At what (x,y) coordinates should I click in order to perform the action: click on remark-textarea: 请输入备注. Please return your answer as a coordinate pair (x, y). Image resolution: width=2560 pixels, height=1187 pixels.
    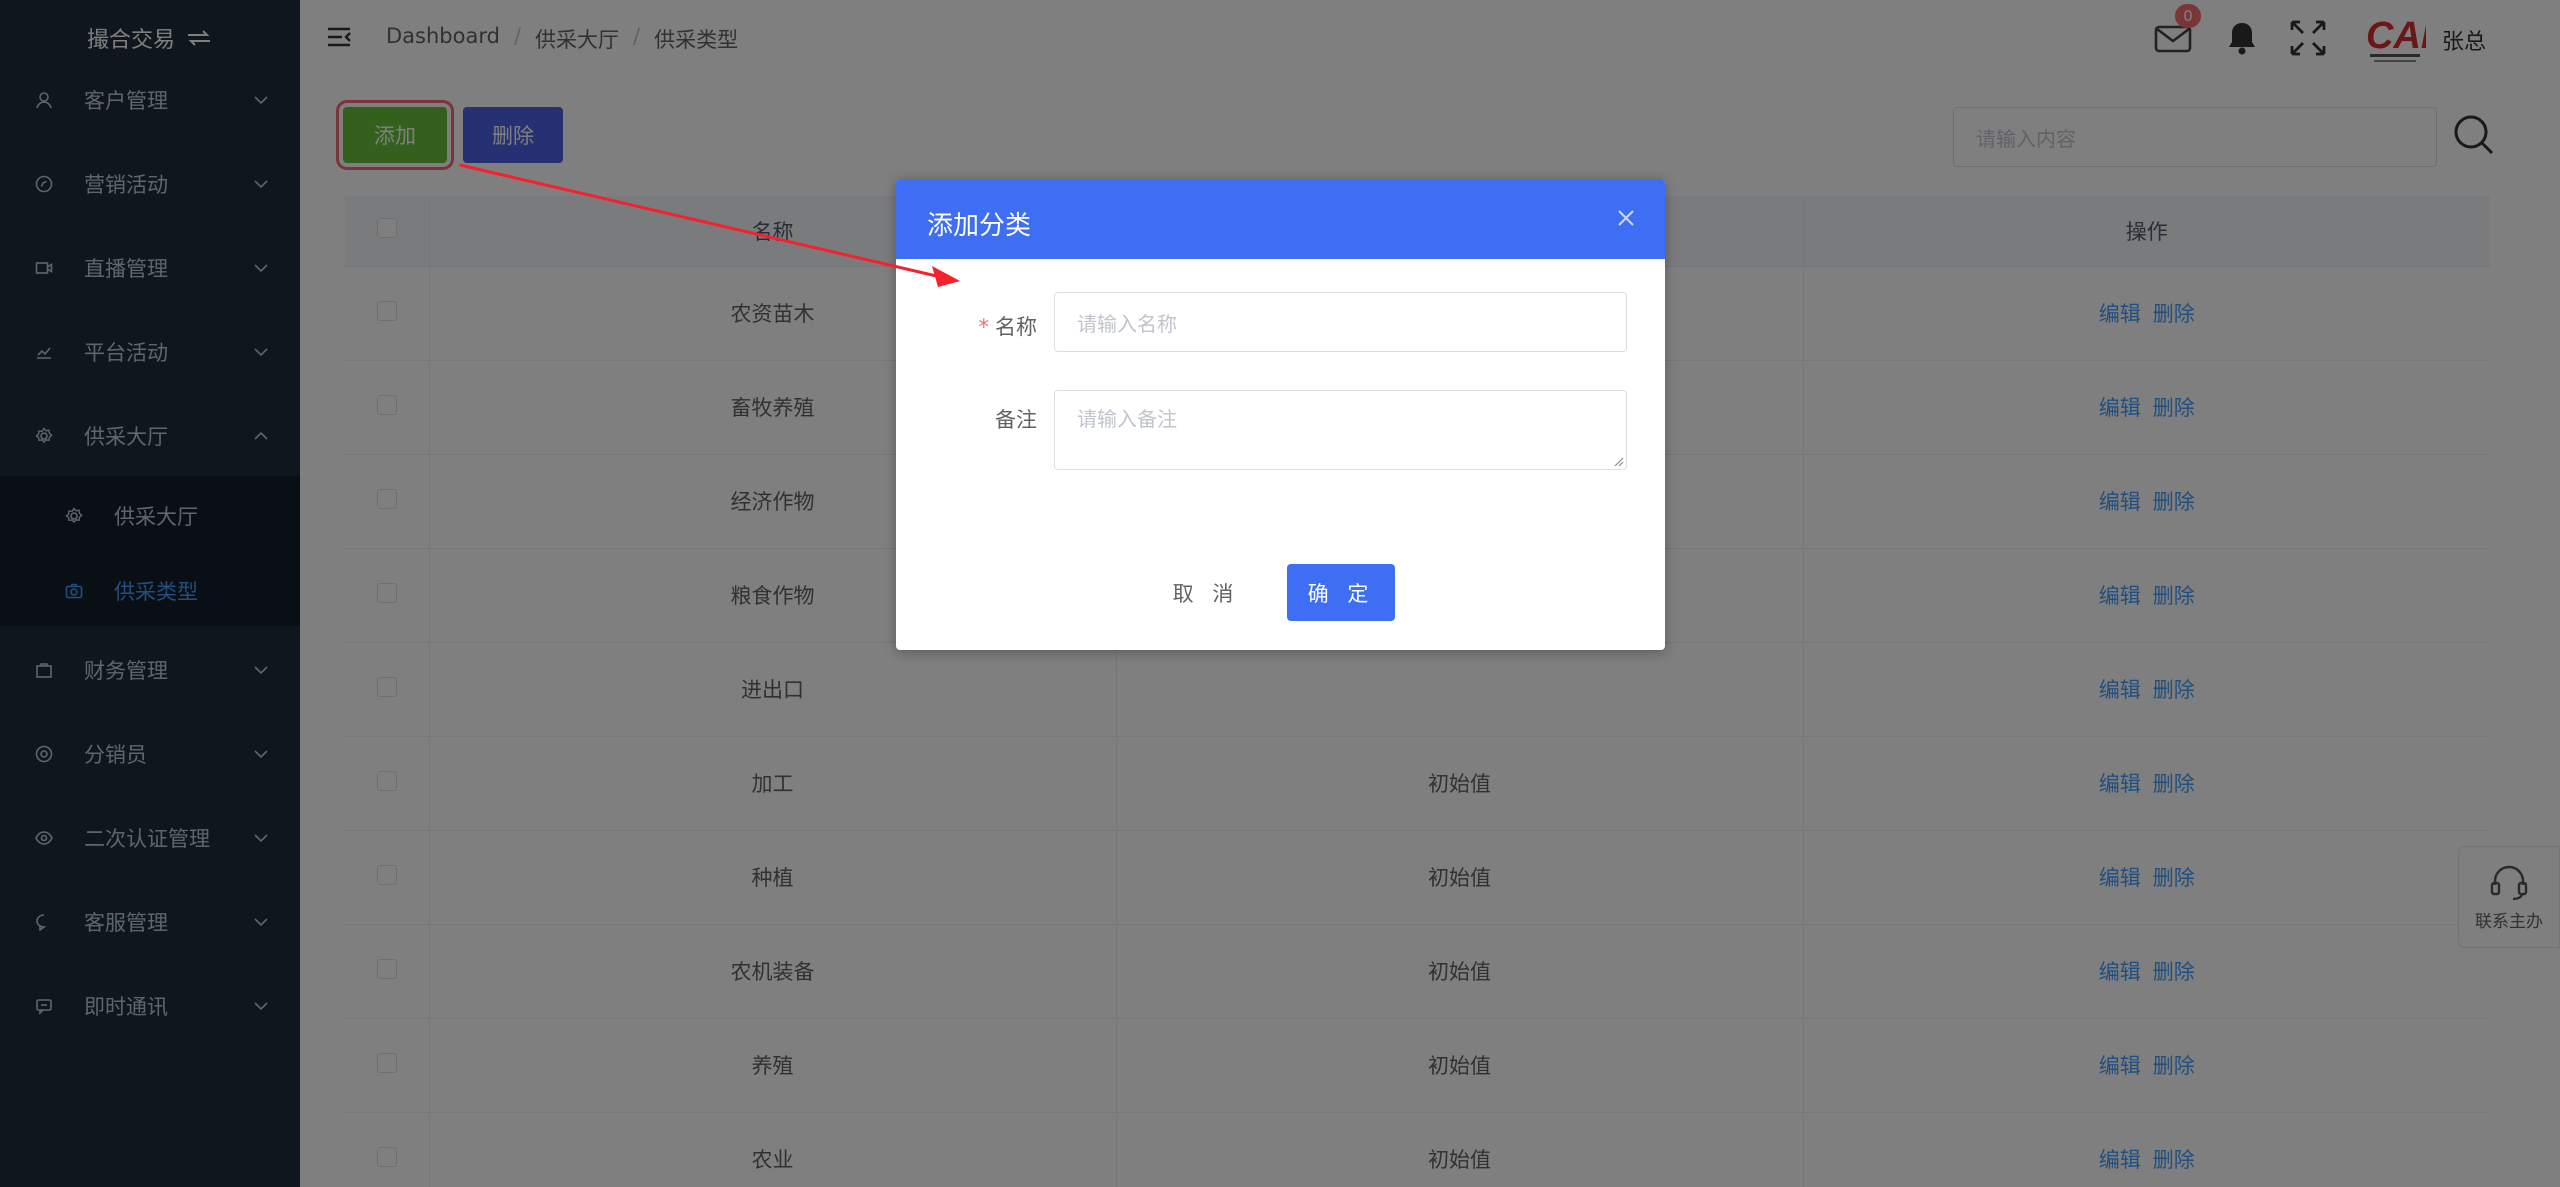
    Looking at the image, I should click on (1340, 430).